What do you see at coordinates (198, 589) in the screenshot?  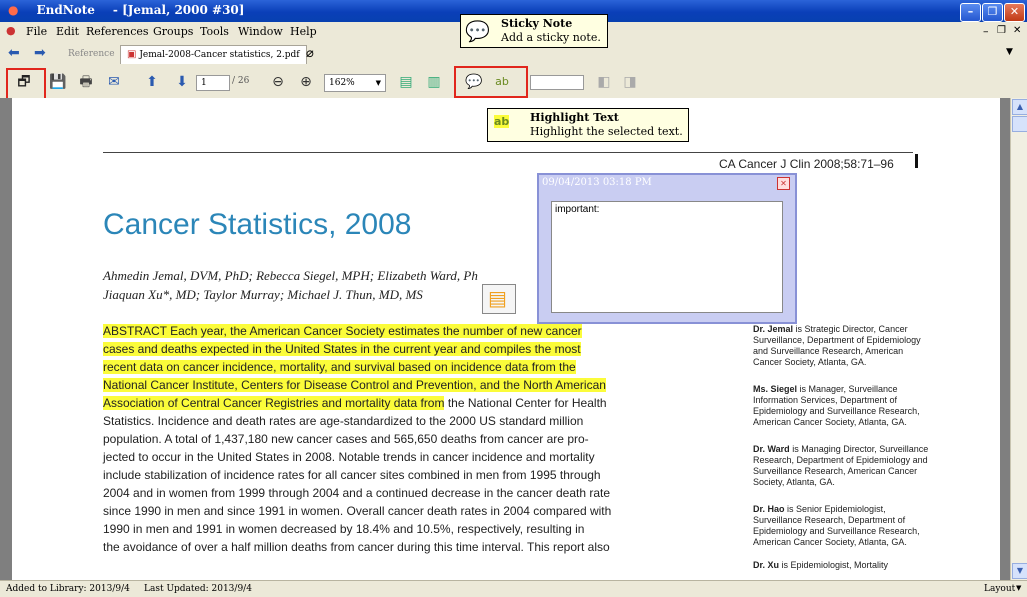 I see `updated-date: Last Updated: 2013/9/4` at bounding box center [198, 589].